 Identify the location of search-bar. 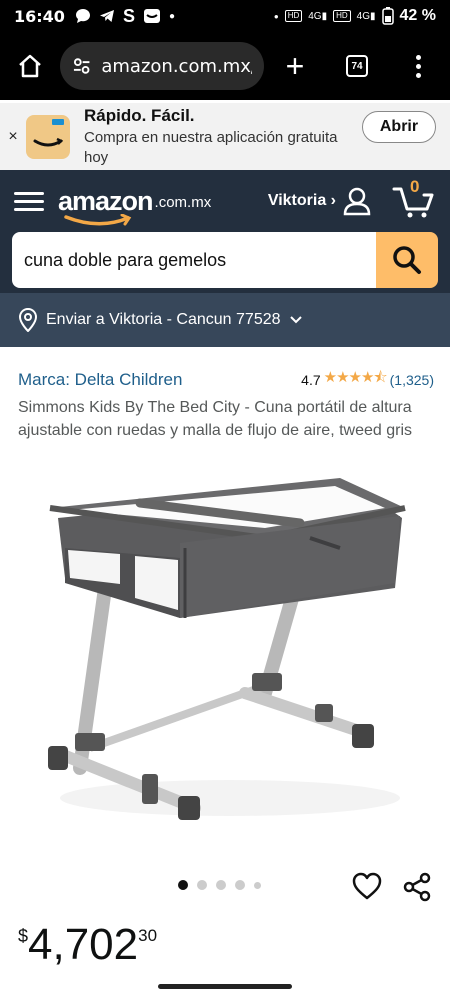
(225, 260).